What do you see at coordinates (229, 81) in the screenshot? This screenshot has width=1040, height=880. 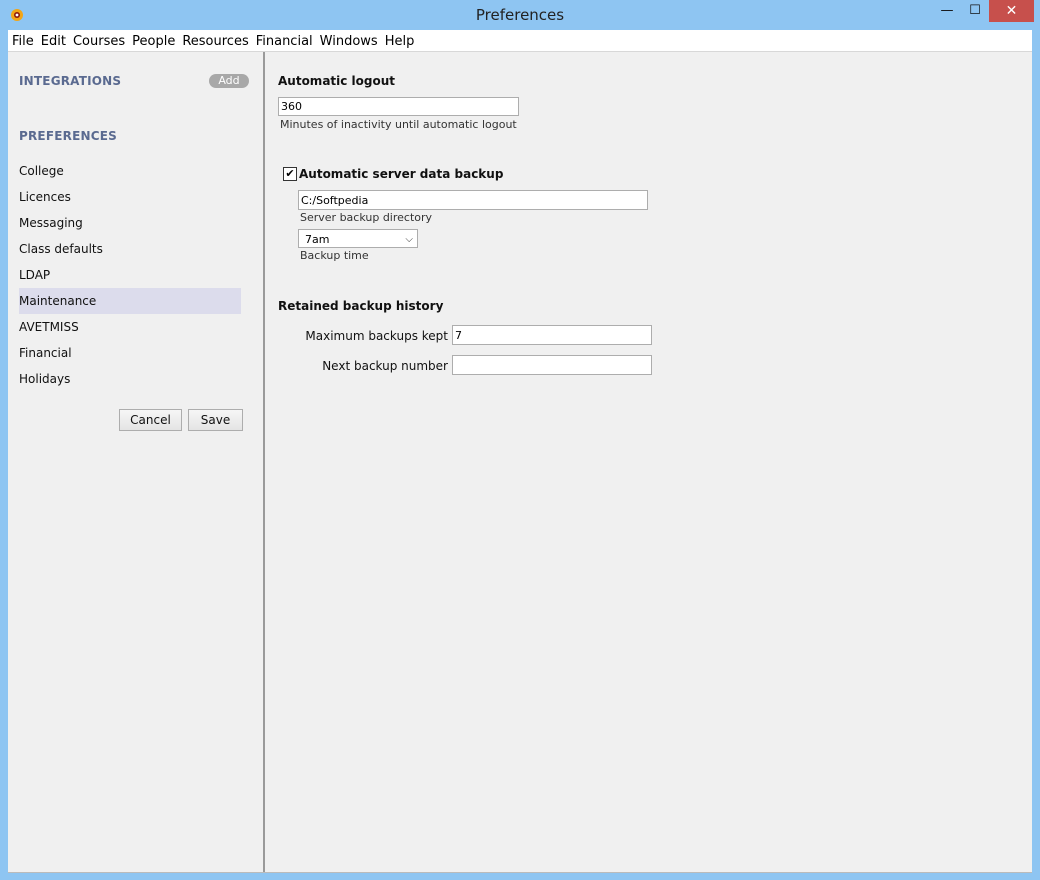 I see `add-integration-button: Add` at bounding box center [229, 81].